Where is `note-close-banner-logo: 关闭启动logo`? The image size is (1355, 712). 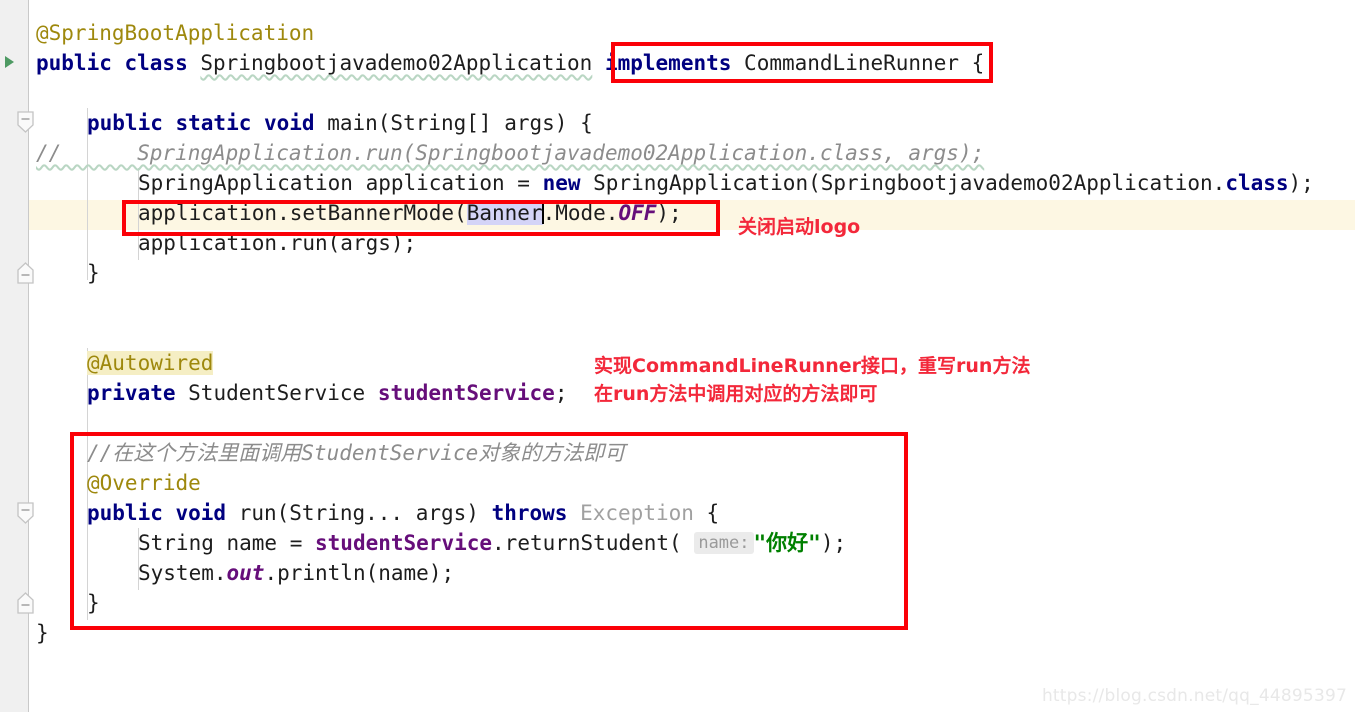 note-close-banner-logo: 关闭启动logo is located at coordinates (799, 227).